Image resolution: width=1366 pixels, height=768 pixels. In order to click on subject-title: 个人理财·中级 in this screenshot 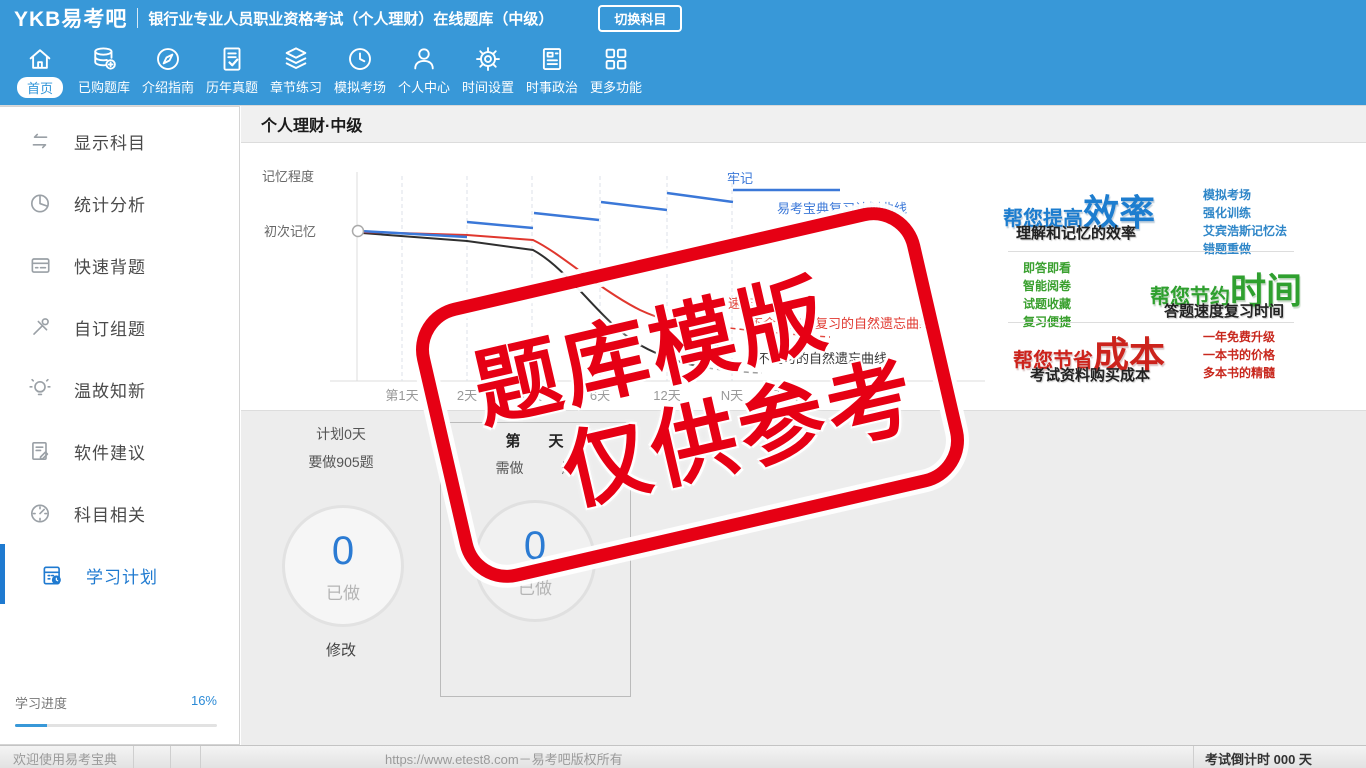, I will do `click(312, 126)`.